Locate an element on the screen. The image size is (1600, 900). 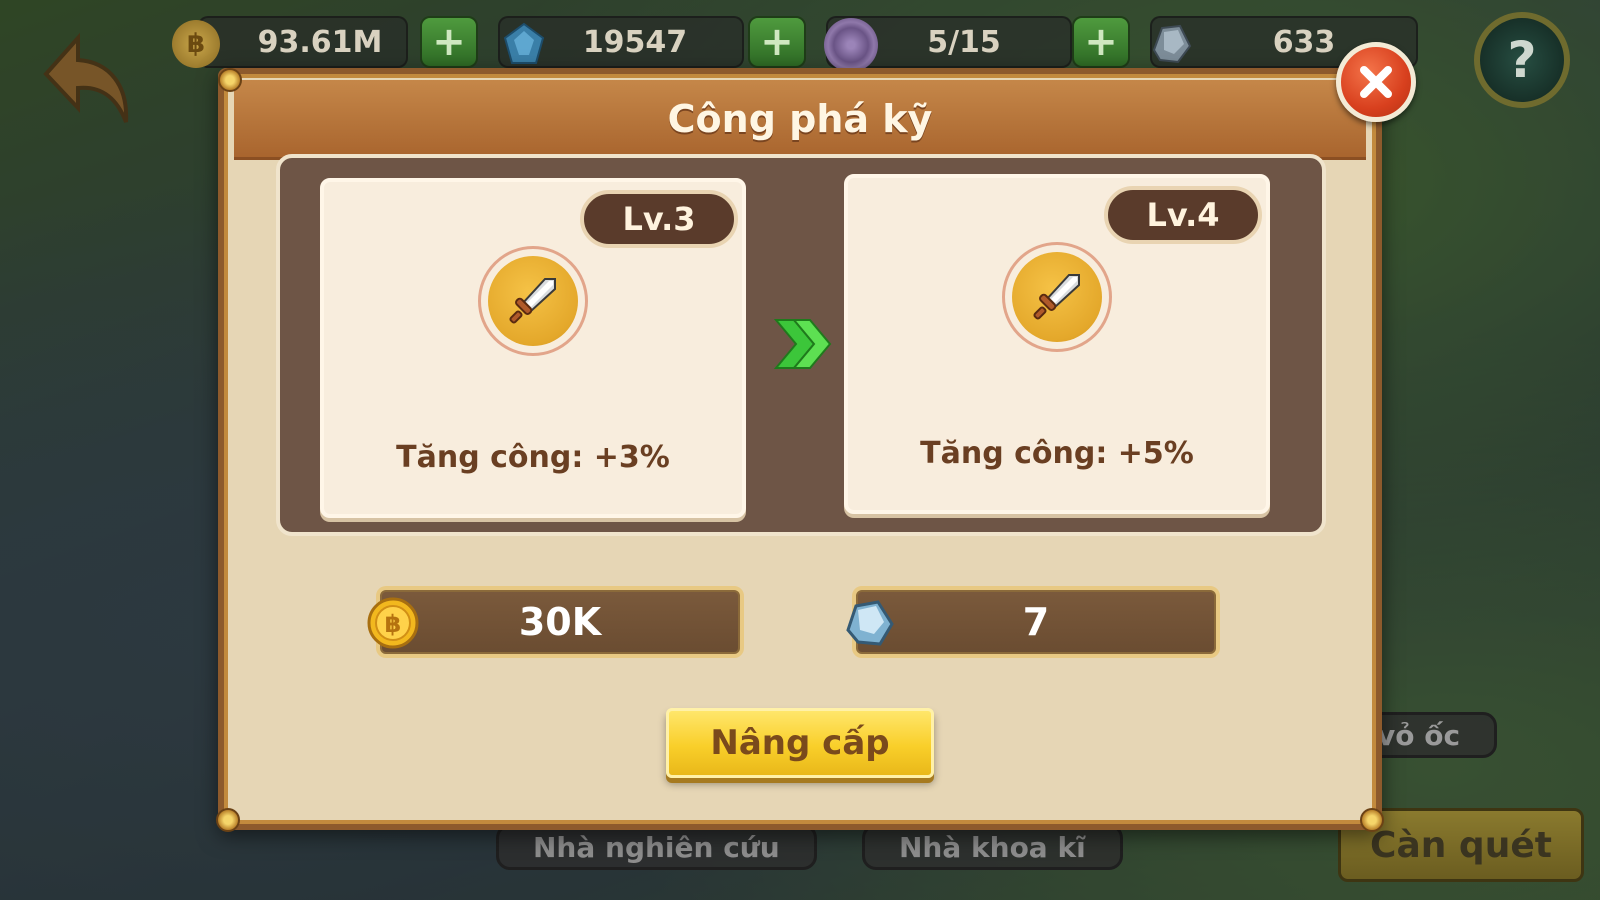
gem-amount: 19547 is located at coordinates (635, 42).